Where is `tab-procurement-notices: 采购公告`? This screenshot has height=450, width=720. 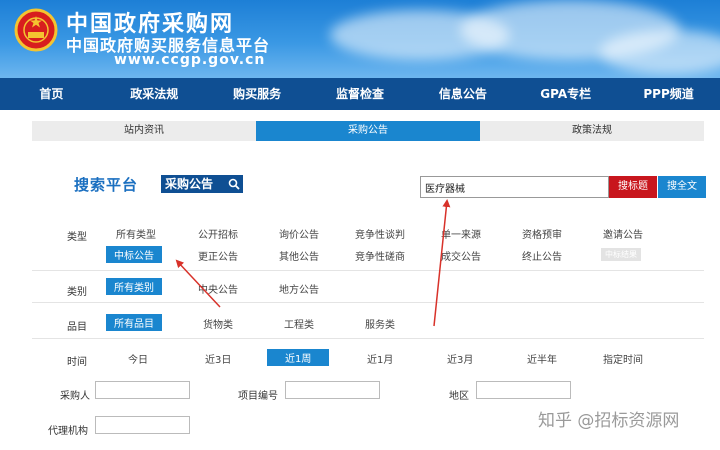
tab-procurement-notices: 采购公告 is located at coordinates (368, 131).